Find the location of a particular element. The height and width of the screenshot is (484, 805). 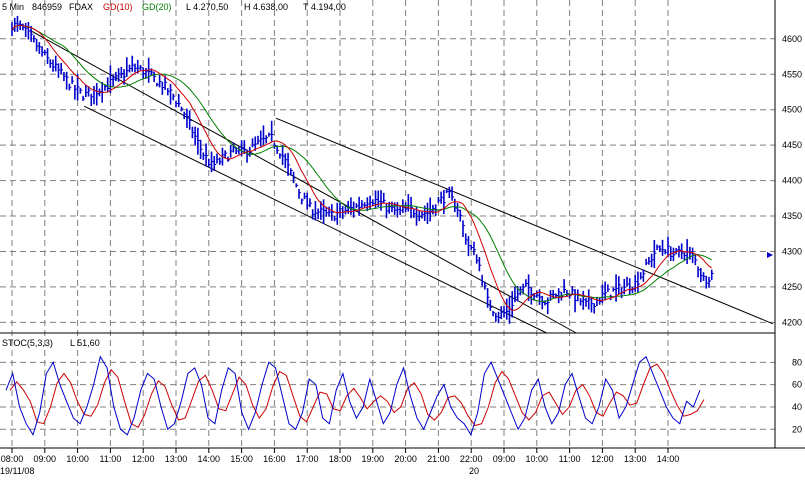

time-tick-label: 20:00 is located at coordinates (405, 459).